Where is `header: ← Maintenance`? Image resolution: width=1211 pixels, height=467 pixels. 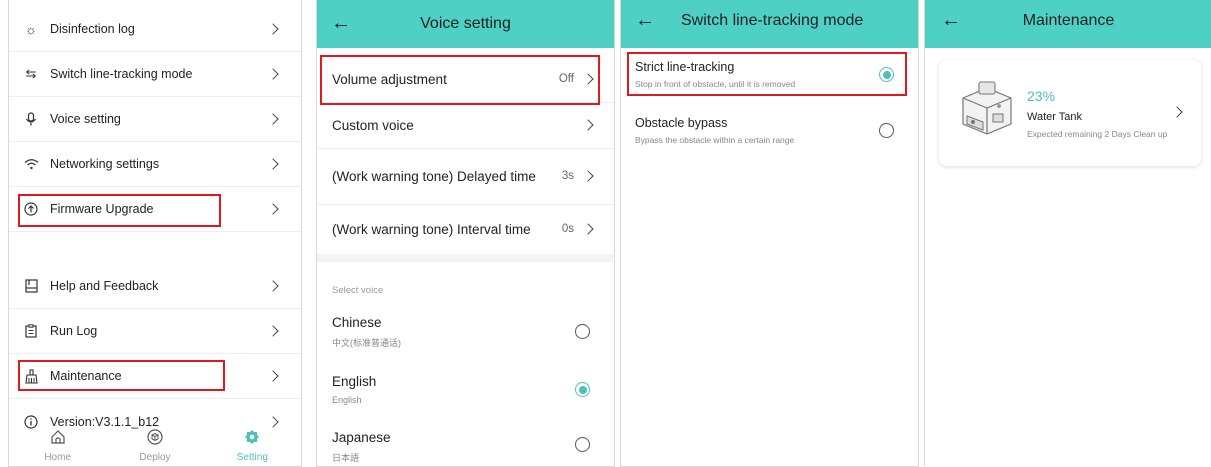 header: ← Maintenance is located at coordinates (1068, 24).